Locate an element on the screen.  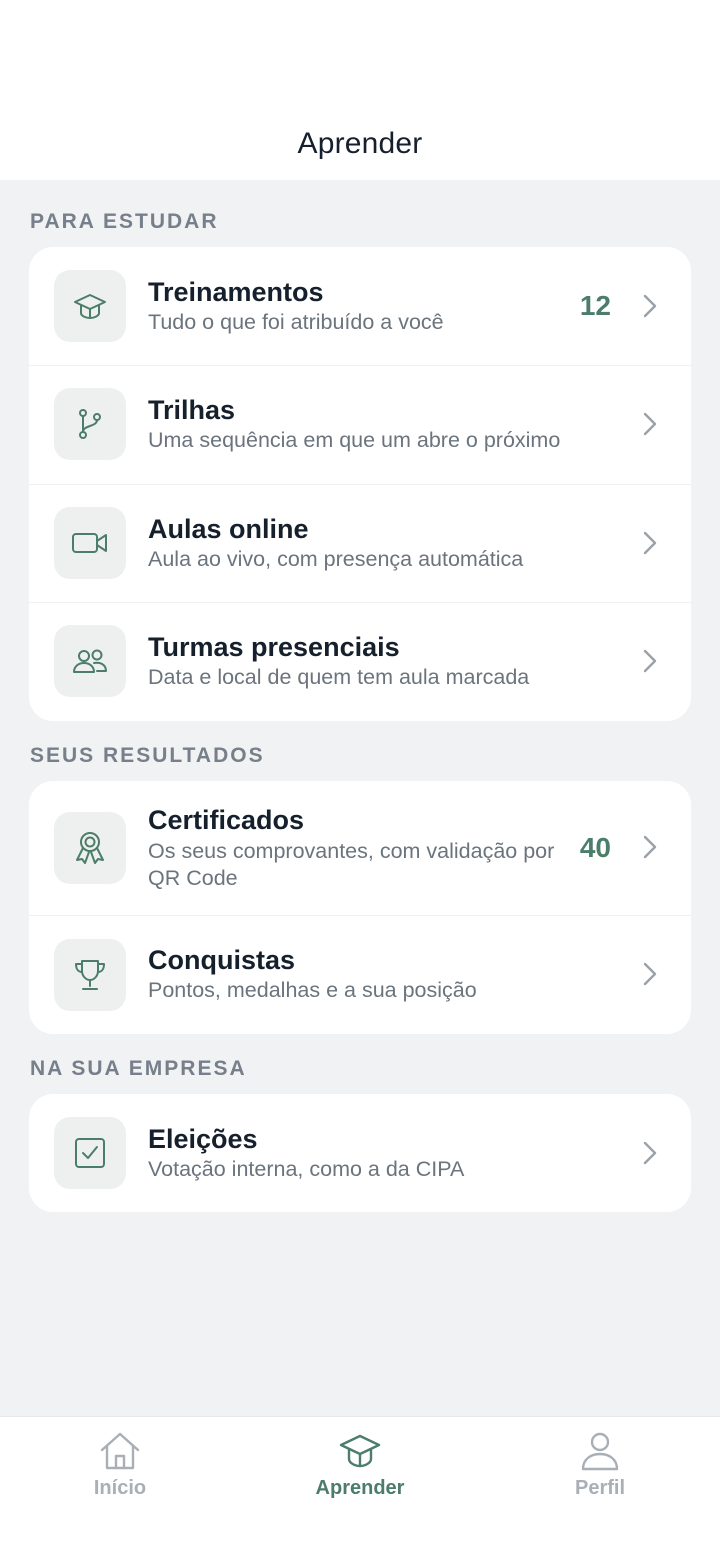
tab-aprender: Aprender is located at coordinates (360, 1467).